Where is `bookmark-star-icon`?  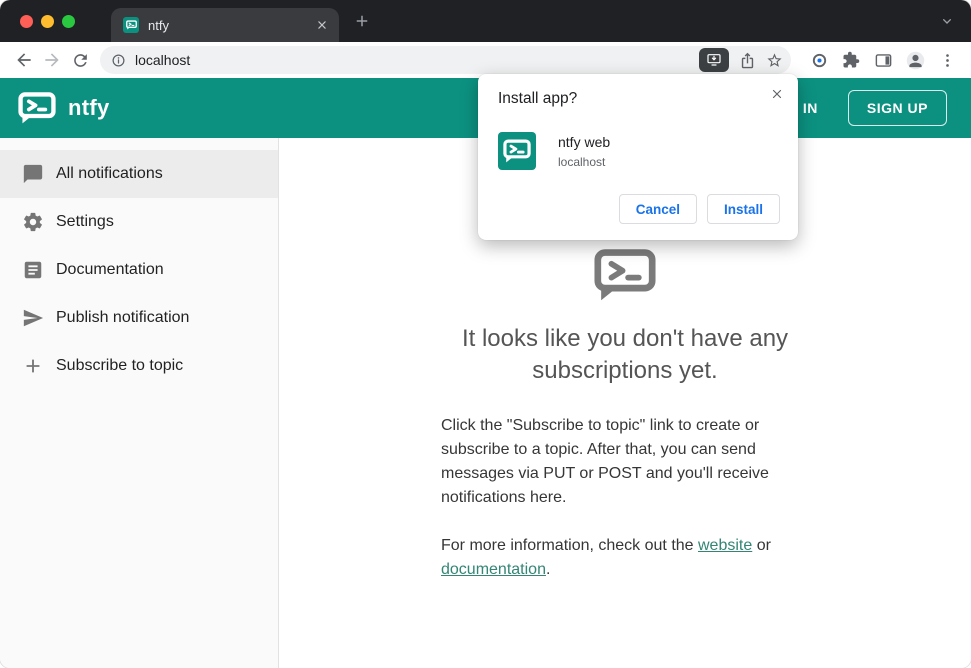
bookmark-star-icon is located at coordinates (774, 60).